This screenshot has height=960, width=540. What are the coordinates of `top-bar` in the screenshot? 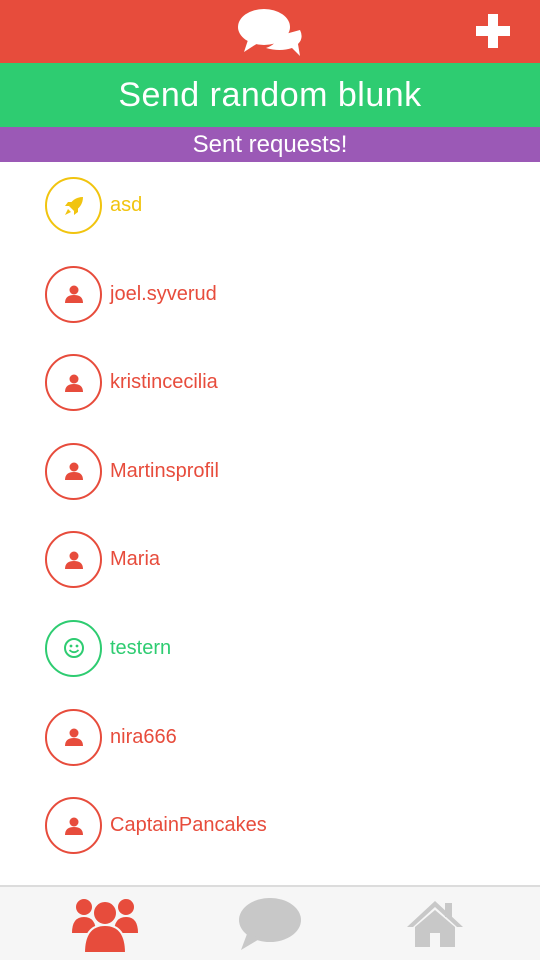 It's located at (270, 31).